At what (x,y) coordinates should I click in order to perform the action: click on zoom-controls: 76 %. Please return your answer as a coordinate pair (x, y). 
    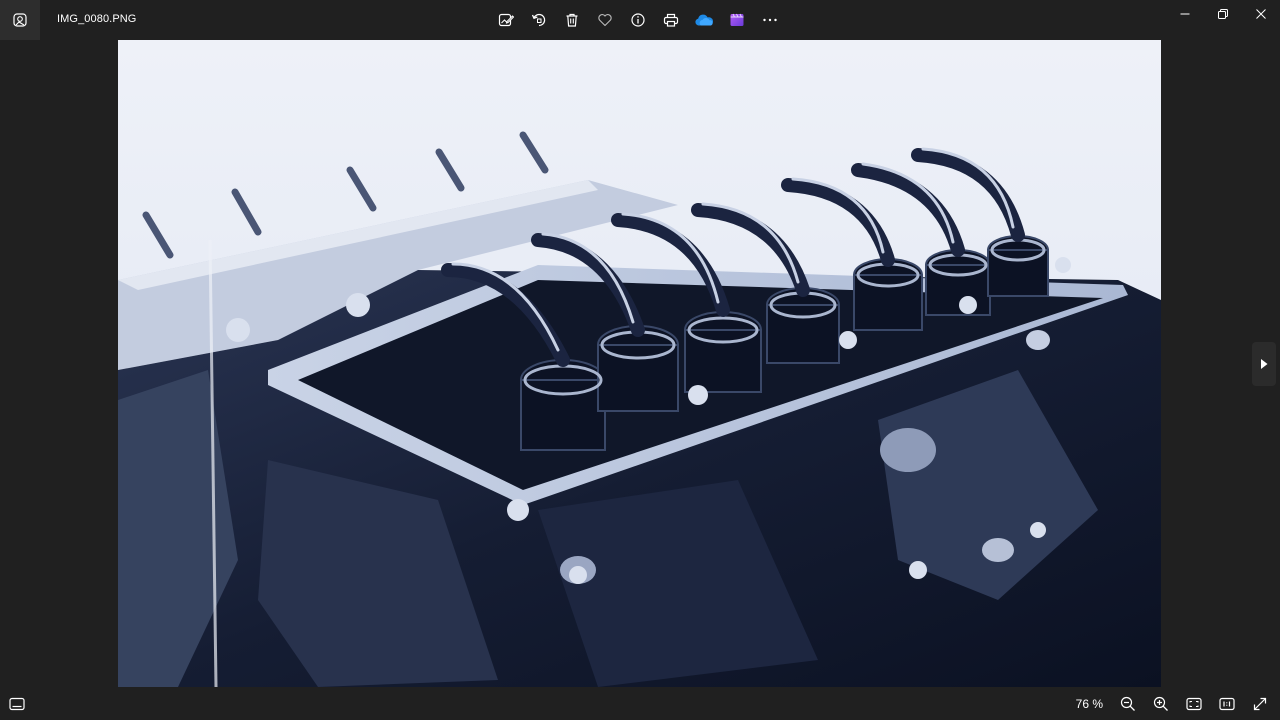
    Looking at the image, I should click on (1169, 703).